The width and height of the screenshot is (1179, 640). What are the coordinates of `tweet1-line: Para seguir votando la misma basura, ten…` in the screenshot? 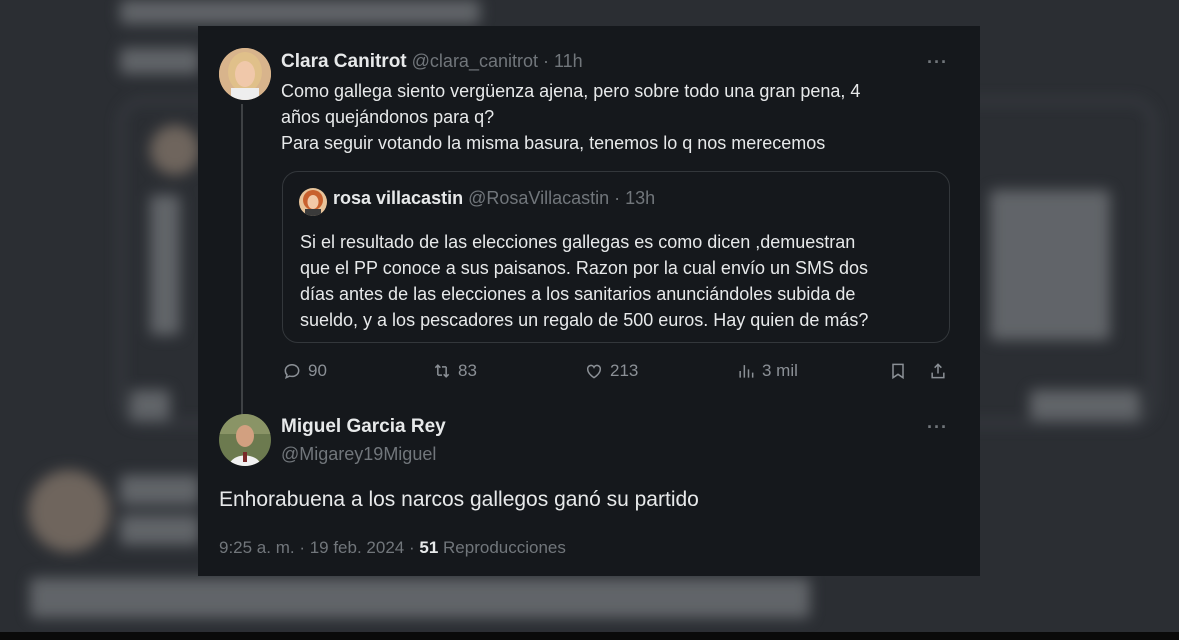 It's located at (553, 143).